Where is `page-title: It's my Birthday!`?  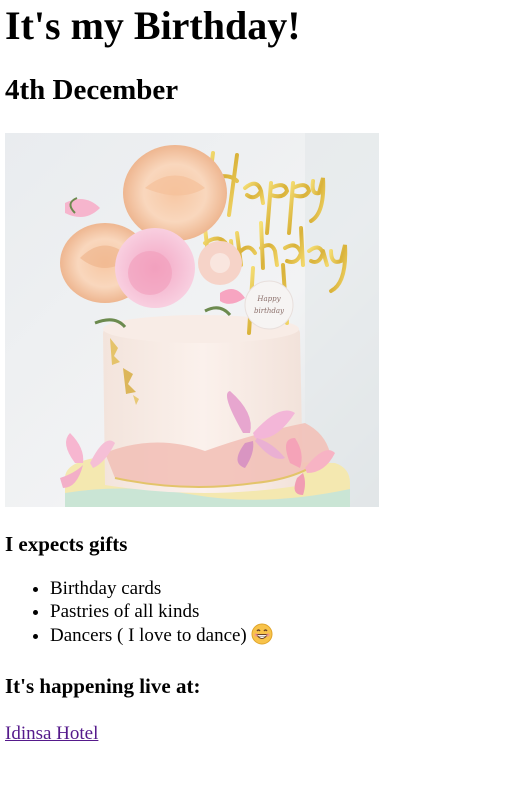 page-title: It's my Birthday! is located at coordinates (153, 25).